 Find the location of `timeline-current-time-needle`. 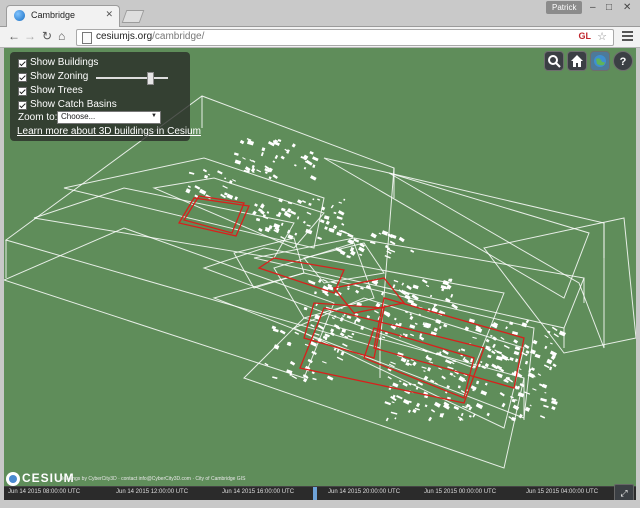

timeline-current-time-needle is located at coordinates (315, 493).